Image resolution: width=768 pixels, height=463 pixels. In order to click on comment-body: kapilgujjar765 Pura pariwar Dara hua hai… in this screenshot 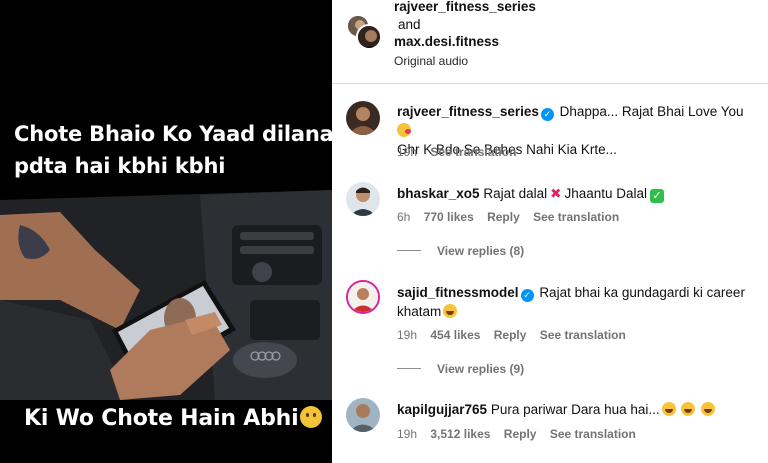, I will do `click(577, 409)`.